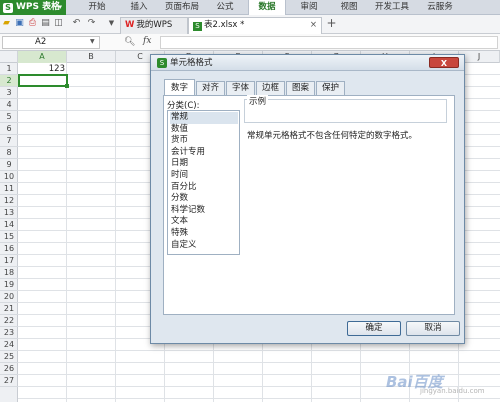 Image resolution: width=500 pixels, height=402 pixels. I want to click on app-menu-button: S WPS 表格 ▾, so click(33, 7).